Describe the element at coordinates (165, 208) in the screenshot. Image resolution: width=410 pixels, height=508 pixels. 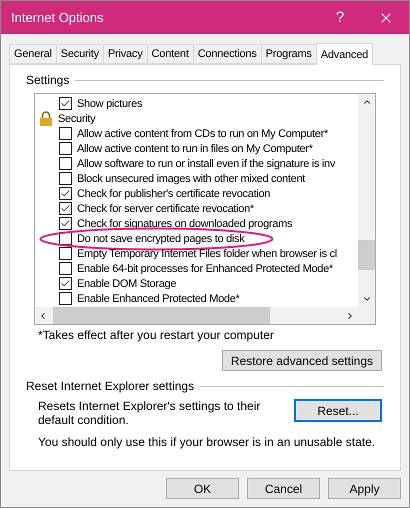
I see `option-label: Check for server certificate revocation*` at that location.